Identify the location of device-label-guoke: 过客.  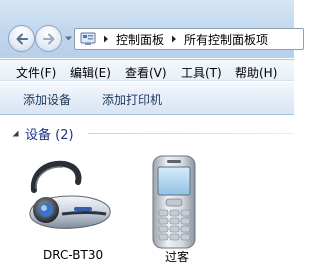
(177, 256).